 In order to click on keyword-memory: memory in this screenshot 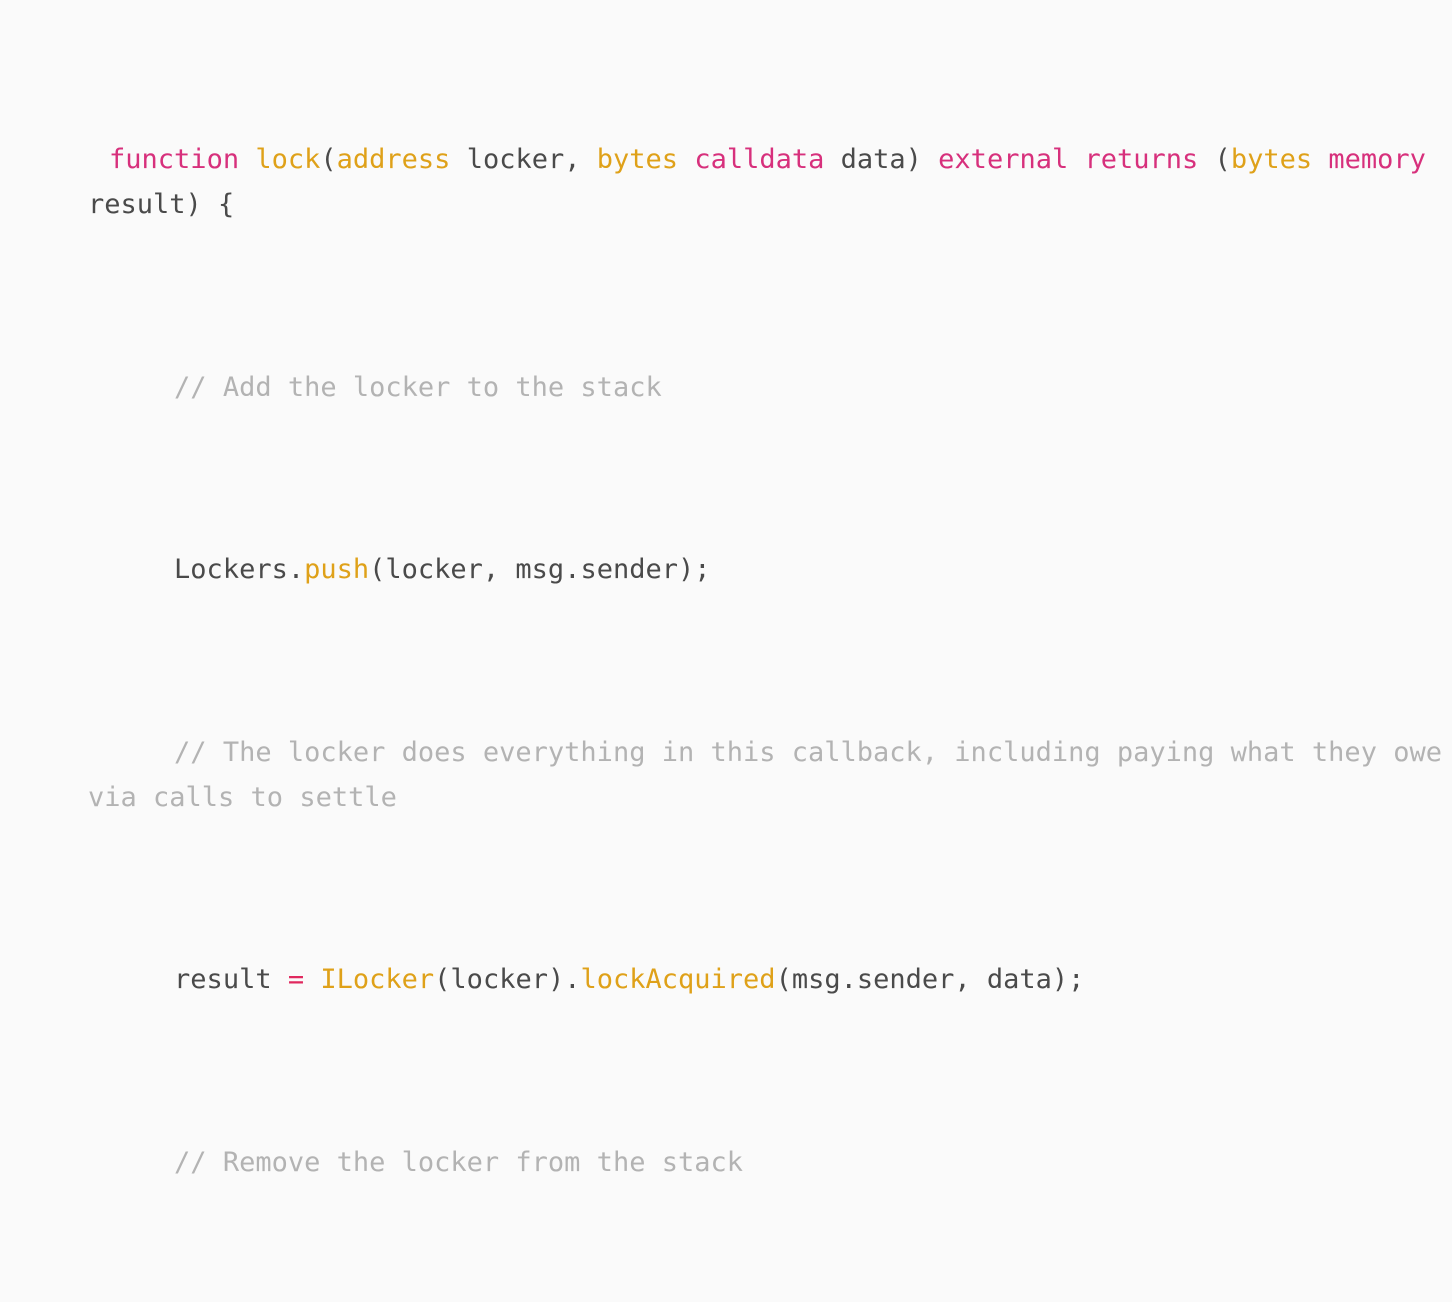, I will do `click(1377, 159)`.